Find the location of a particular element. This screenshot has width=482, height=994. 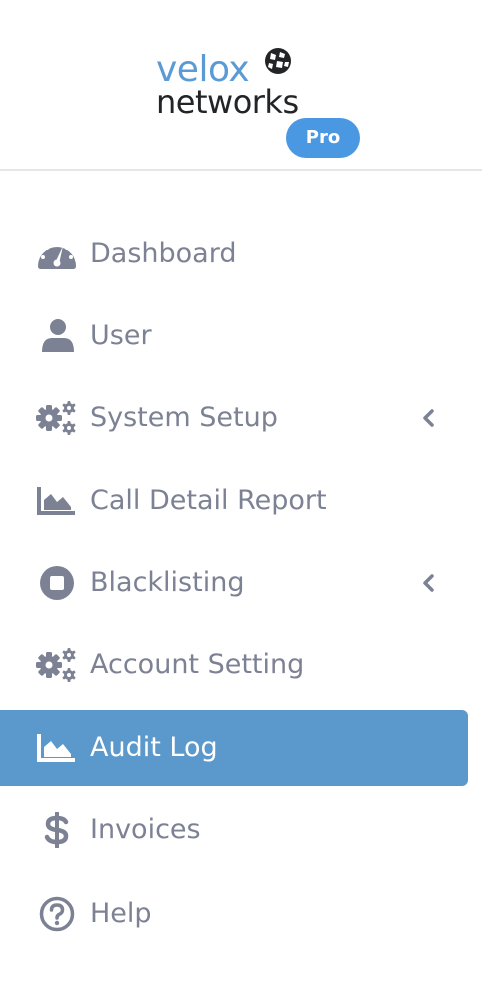

dollar-icon is located at coordinates (57, 830).